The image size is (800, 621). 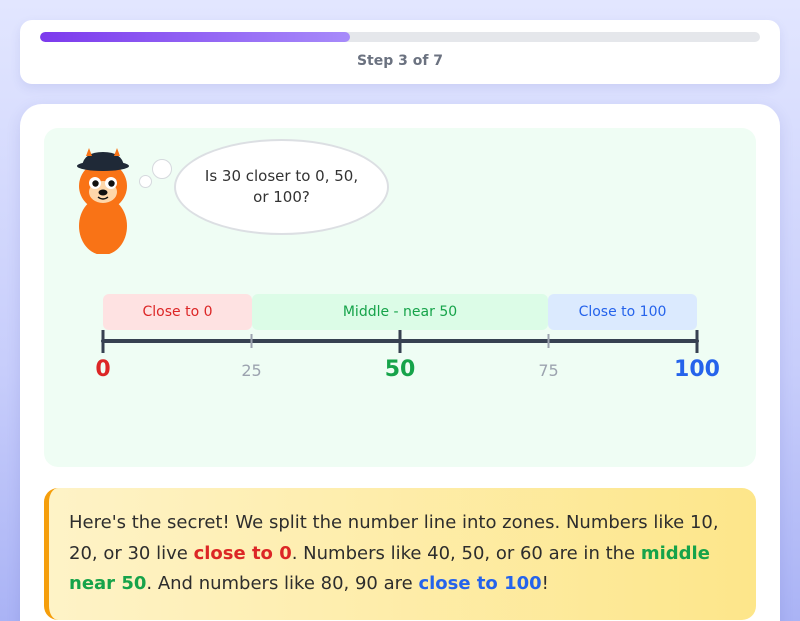 I want to click on progress-fill, so click(x=195, y=37).